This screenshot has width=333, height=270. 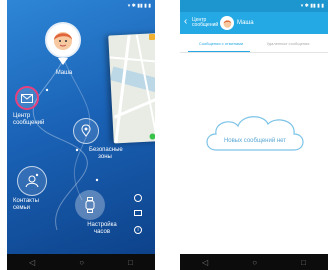 What do you see at coordinates (138, 230) in the screenshot?
I see `info-icon: i` at bounding box center [138, 230].